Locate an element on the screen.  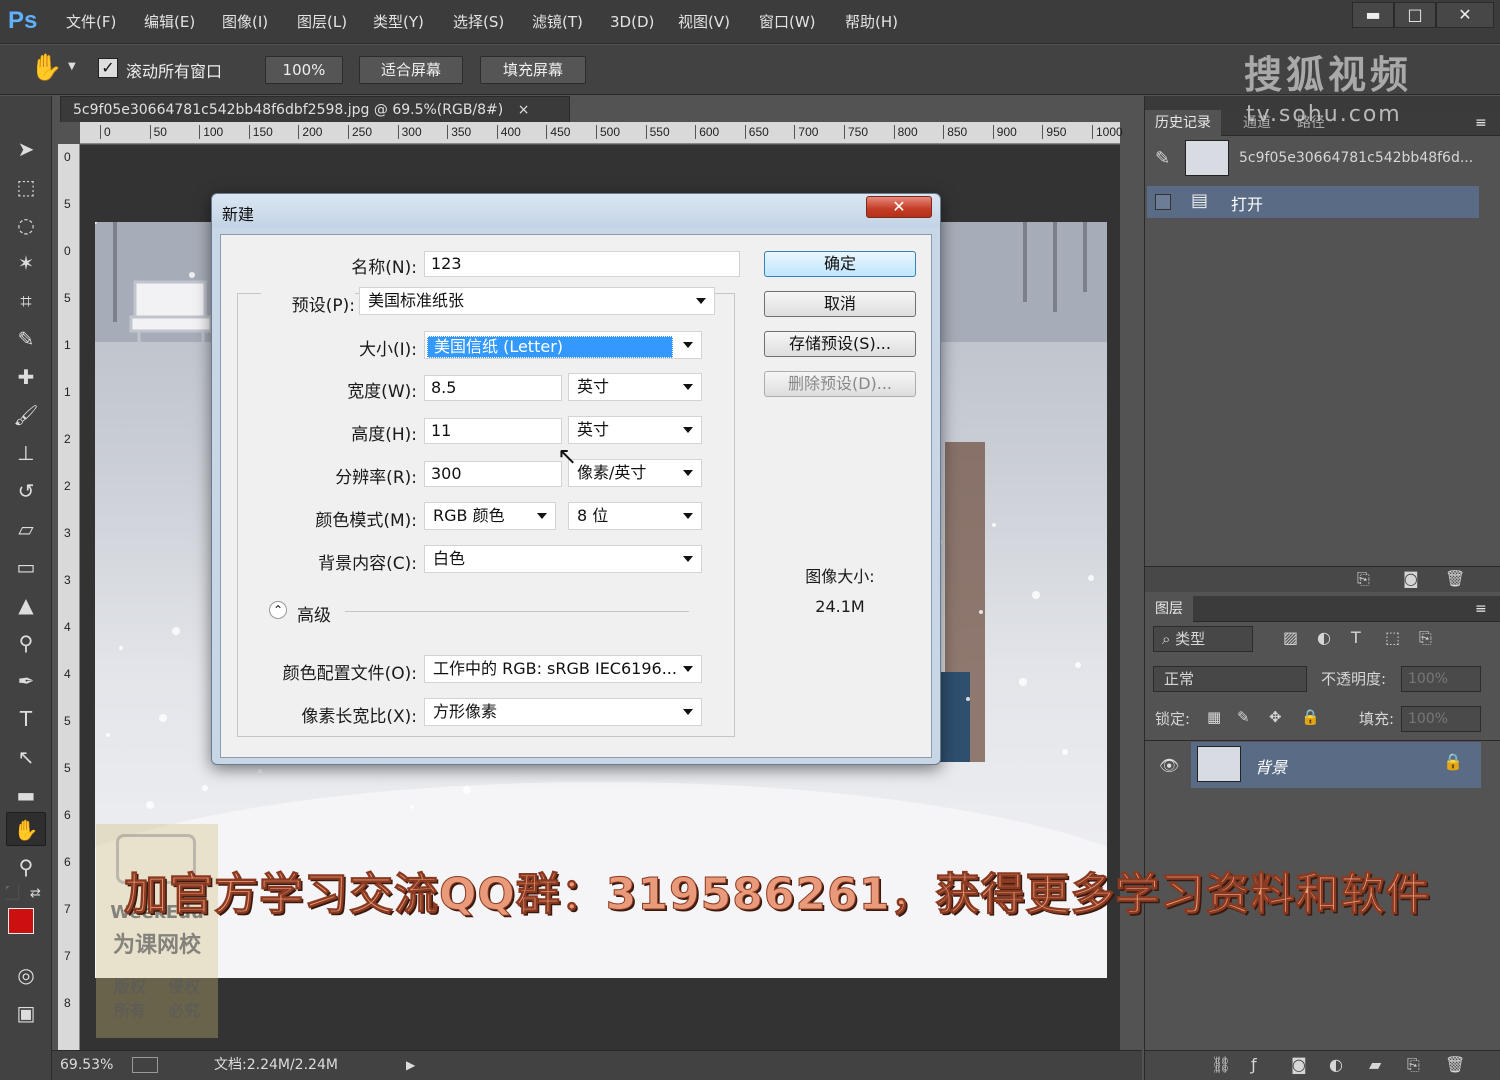
width-input: 8.5 is located at coordinates (493, 388).